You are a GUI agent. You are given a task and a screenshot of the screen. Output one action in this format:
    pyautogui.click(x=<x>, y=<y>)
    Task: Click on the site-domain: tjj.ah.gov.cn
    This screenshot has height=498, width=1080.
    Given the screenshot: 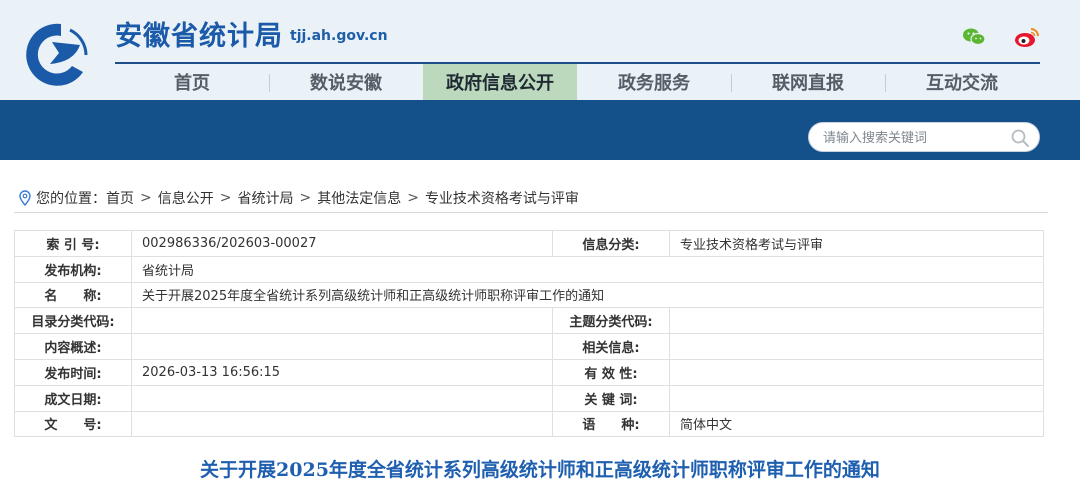 What is the action you would take?
    pyautogui.click(x=339, y=36)
    